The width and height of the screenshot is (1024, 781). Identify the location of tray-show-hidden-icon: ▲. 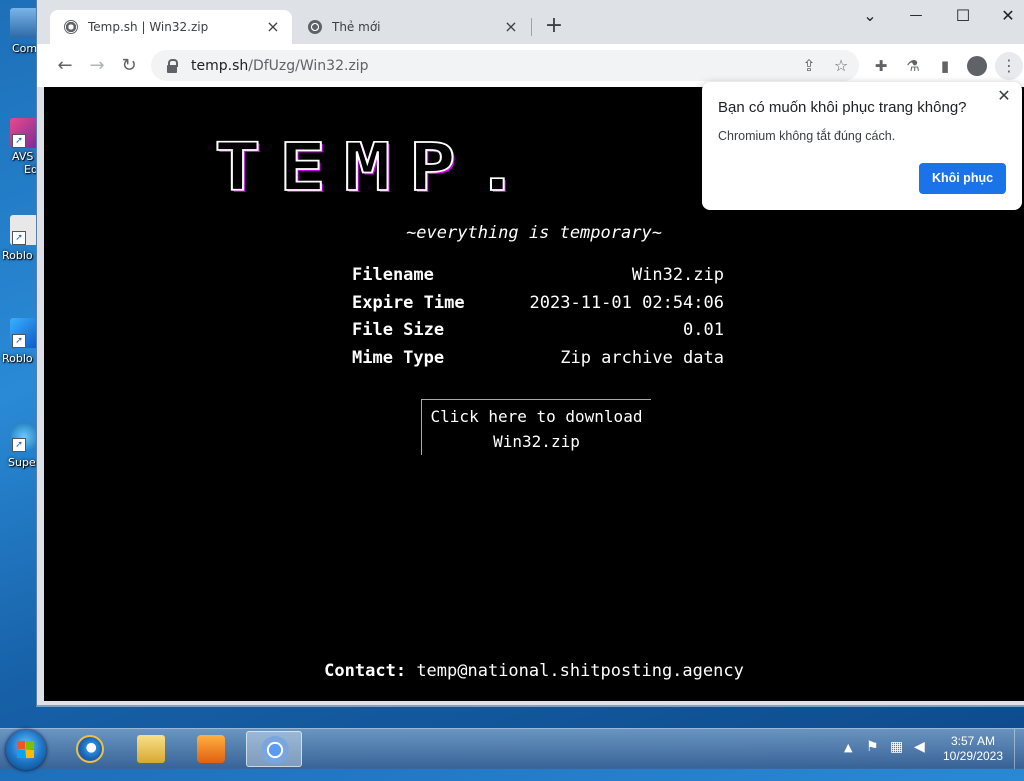
(848, 761).